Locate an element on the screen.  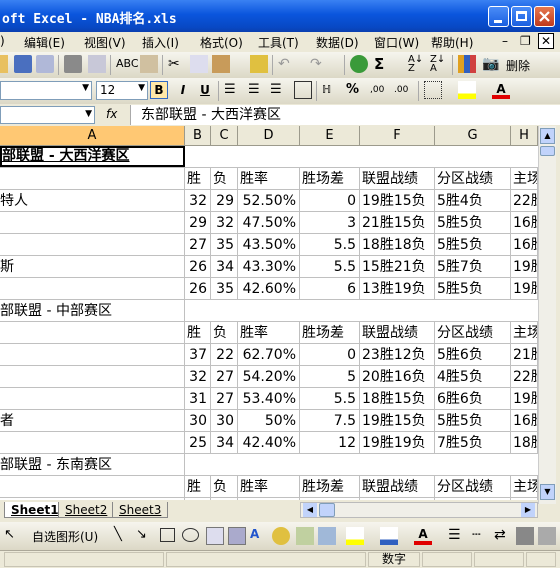
cell-g: 7胜5负 is located at coordinates (473, 443).